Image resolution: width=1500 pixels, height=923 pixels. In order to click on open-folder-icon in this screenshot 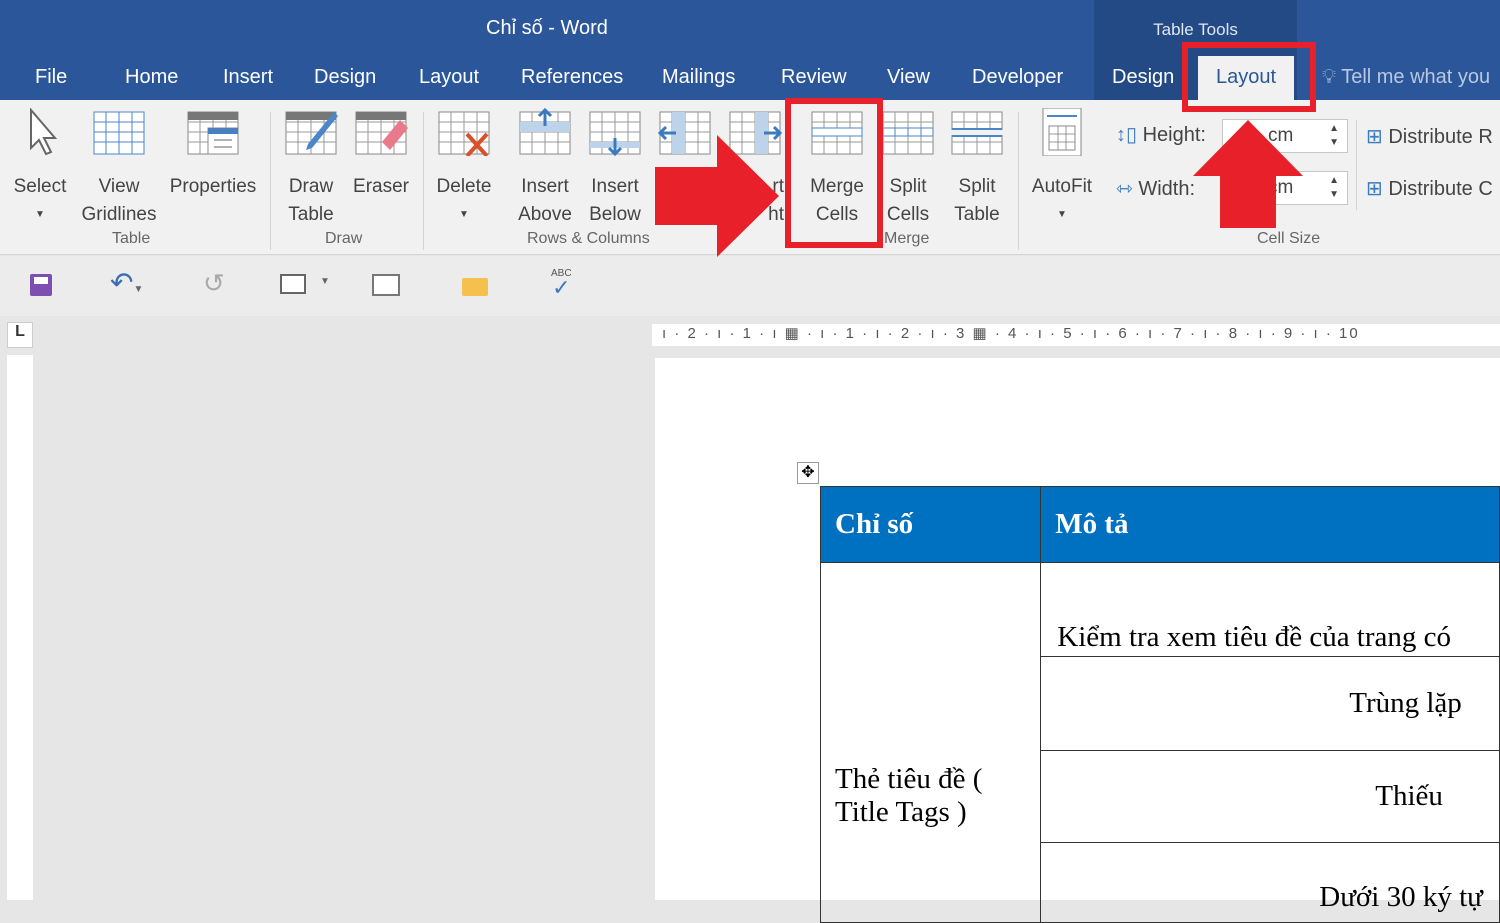, I will do `click(475, 287)`.